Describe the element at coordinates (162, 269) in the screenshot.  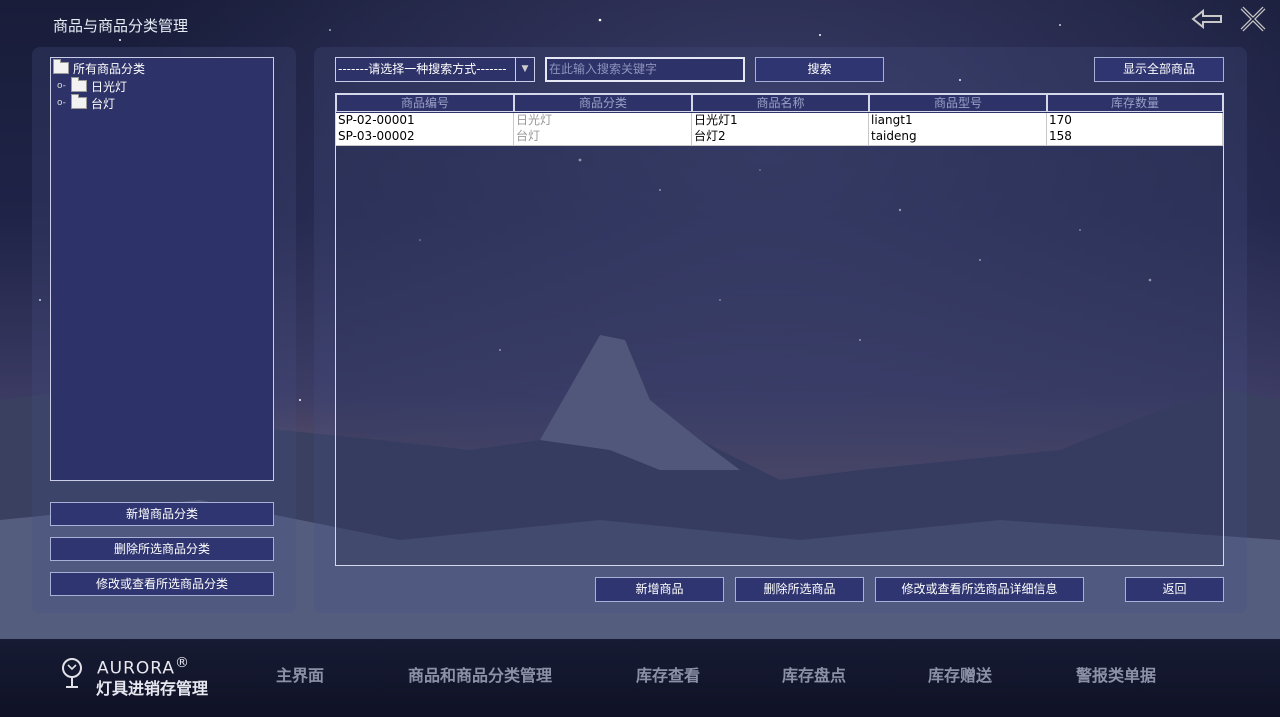
I see `category-tree: 所有商品分类 o- 日光灯 o- 台灯` at that location.